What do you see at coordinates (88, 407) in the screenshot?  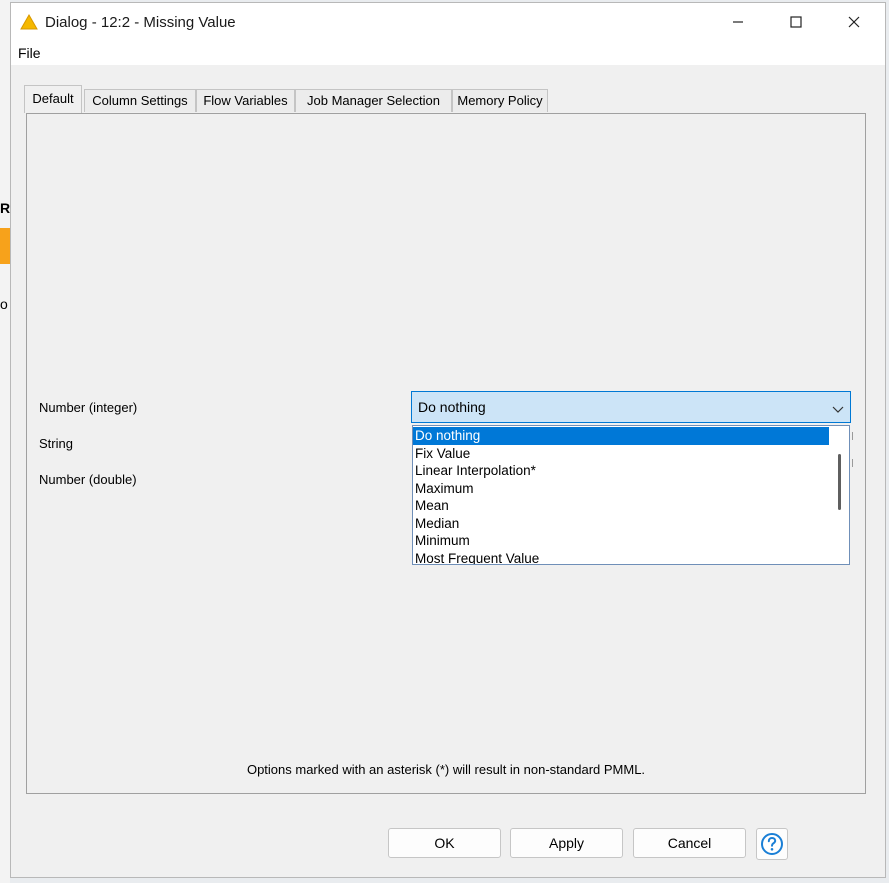 I see `number-integer-label: Number (integer)` at bounding box center [88, 407].